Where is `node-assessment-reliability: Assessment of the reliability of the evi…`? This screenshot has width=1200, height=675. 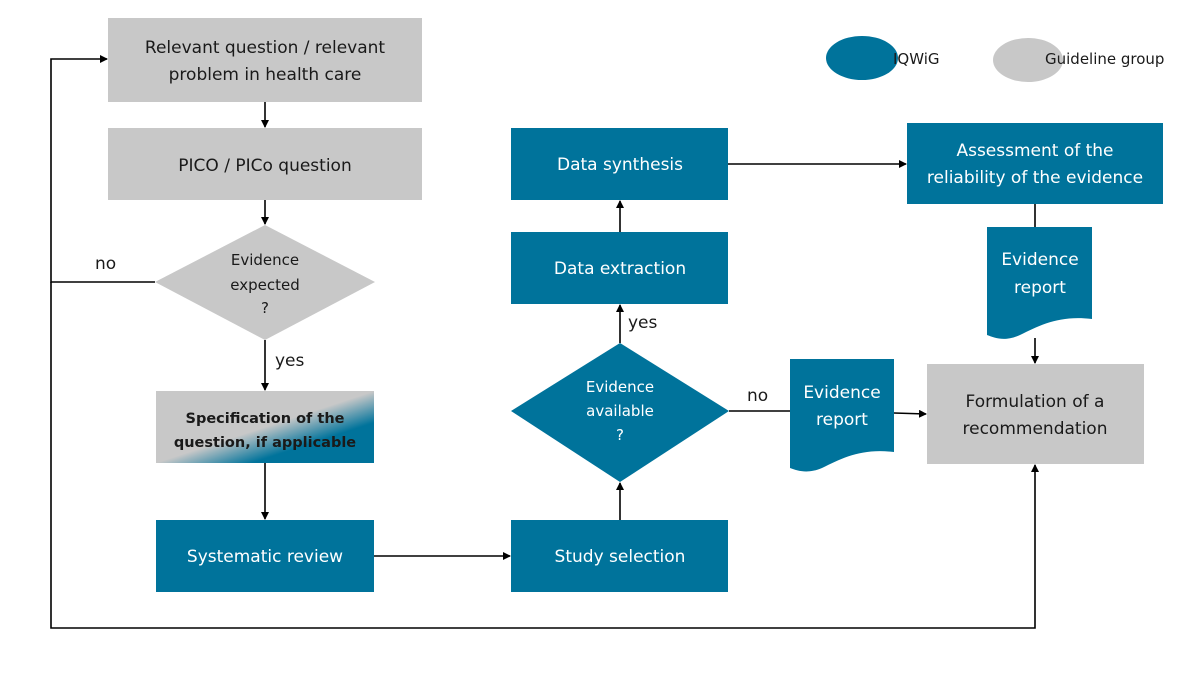 node-assessment-reliability: Assessment of the reliability of the evi… is located at coordinates (1035, 163).